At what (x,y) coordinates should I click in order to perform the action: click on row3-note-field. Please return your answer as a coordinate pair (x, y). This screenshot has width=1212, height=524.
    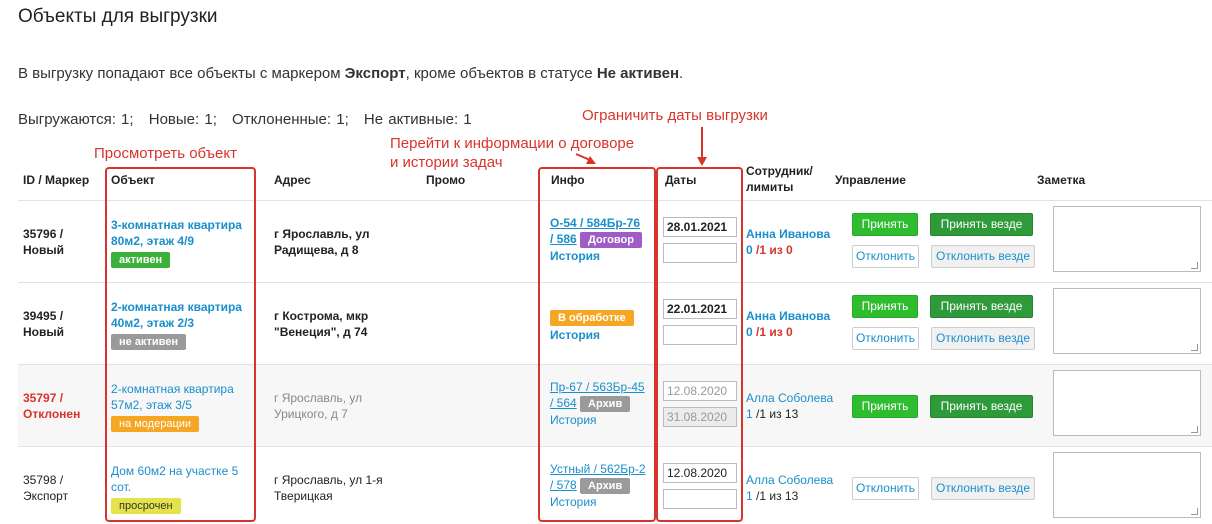
    Looking at the image, I should click on (1127, 403).